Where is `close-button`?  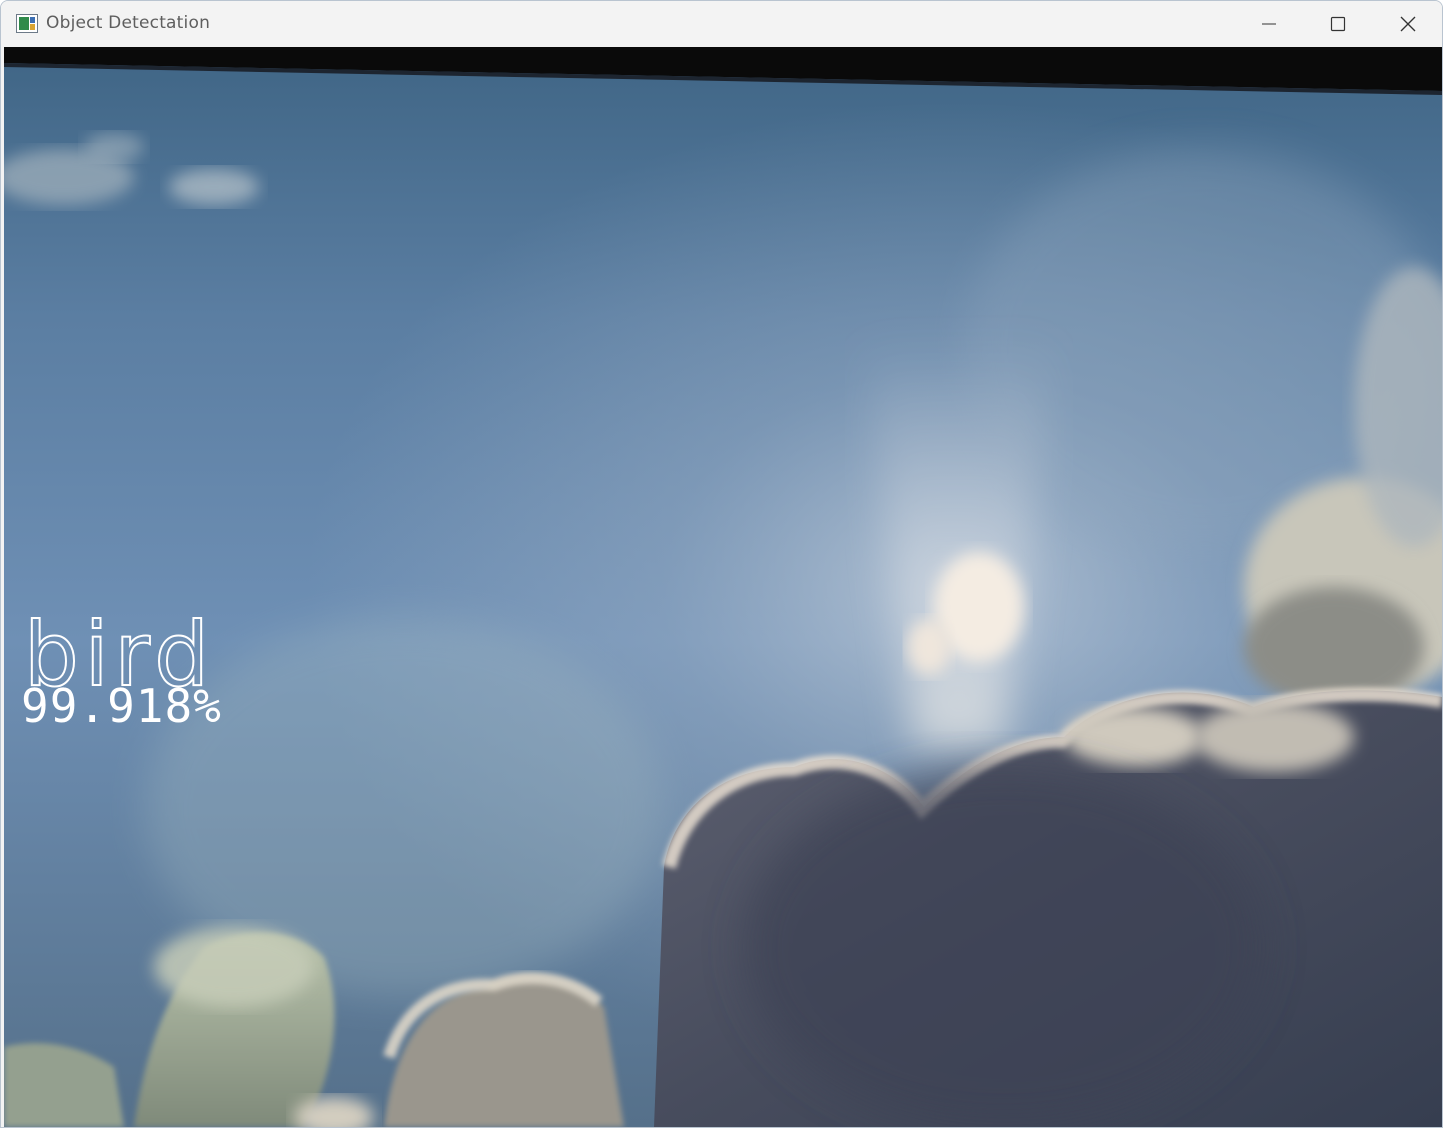 close-button is located at coordinates (1408, 24).